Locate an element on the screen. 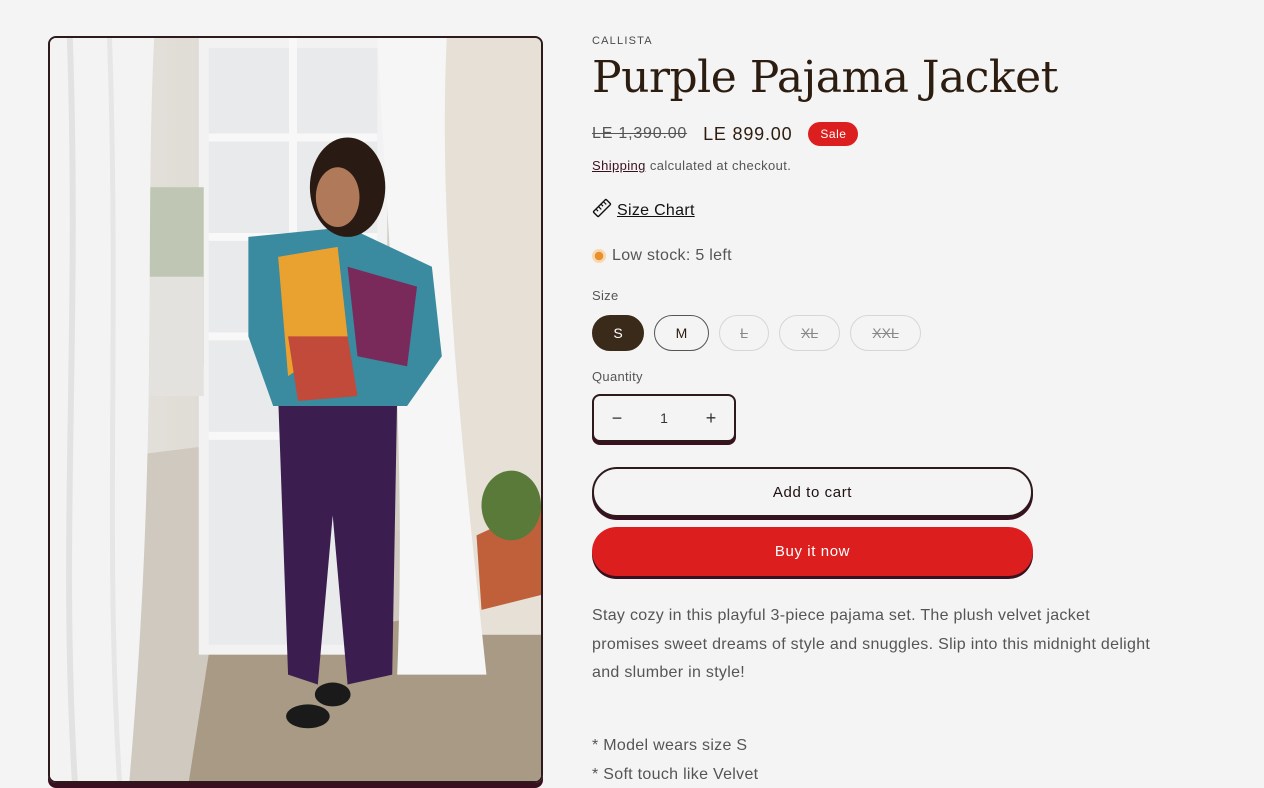 Image resolution: width=1264 pixels, height=788 pixels. size-option-s: S is located at coordinates (618, 333).